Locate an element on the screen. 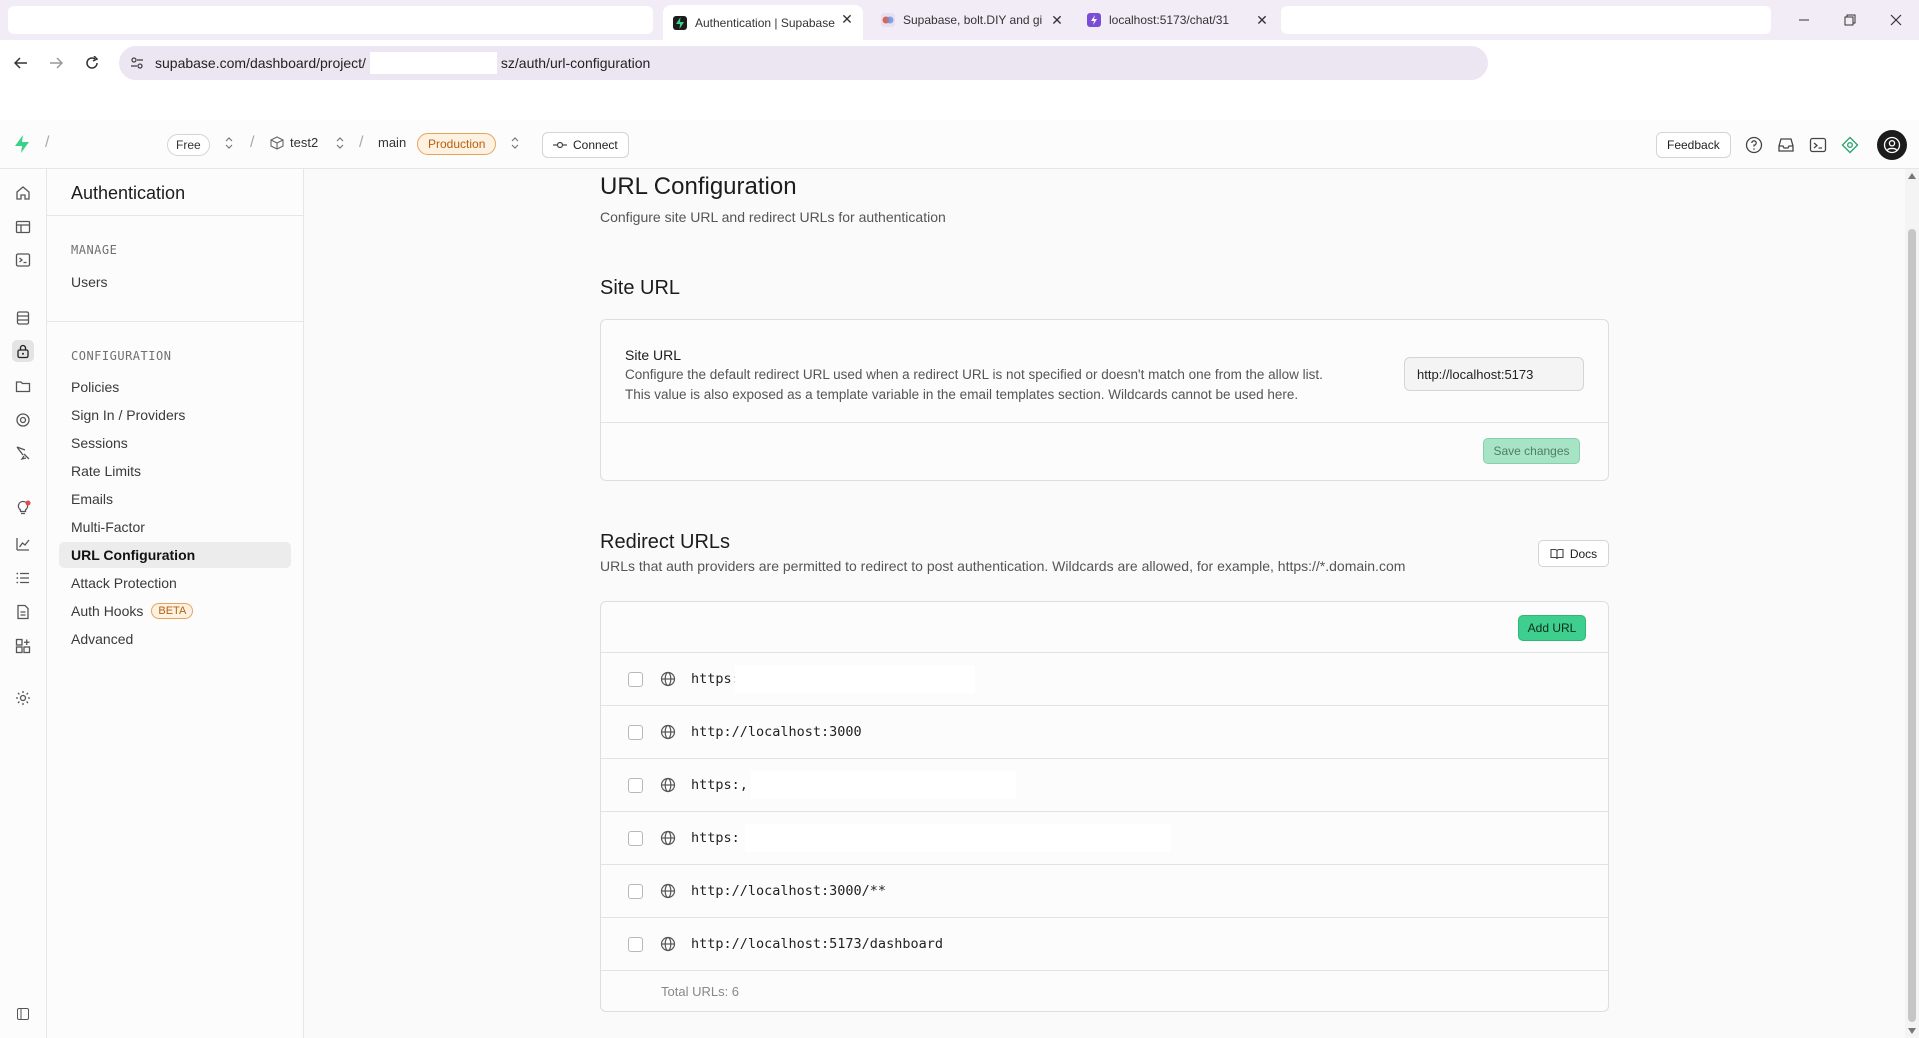 The height and width of the screenshot is (1038, 1919). tab-title: Authentication | Supabase is located at coordinates (765, 22).